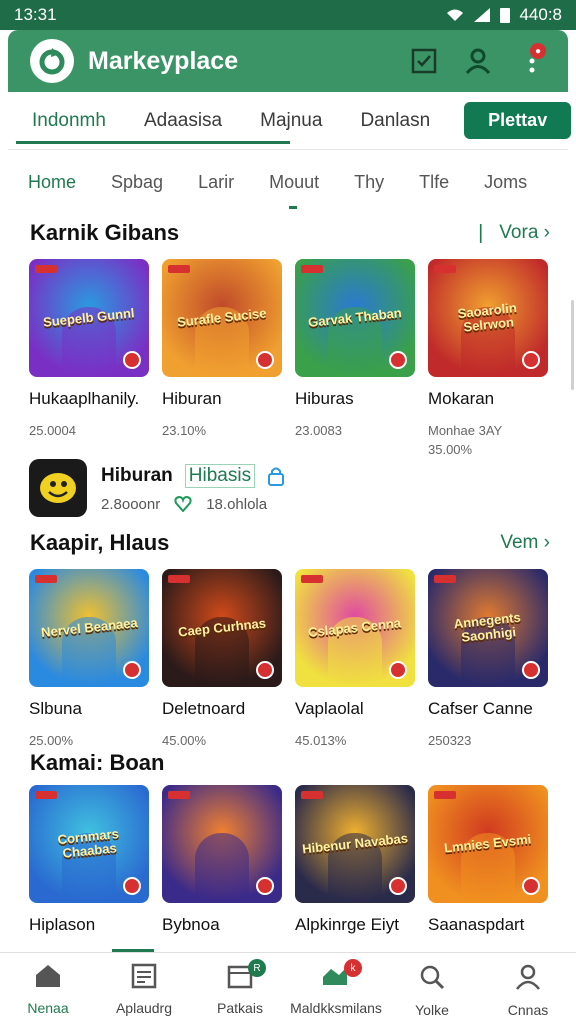 The image size is (576, 1024). I want to click on game-art-title: Lmnies Evsmi, so click(488, 843).